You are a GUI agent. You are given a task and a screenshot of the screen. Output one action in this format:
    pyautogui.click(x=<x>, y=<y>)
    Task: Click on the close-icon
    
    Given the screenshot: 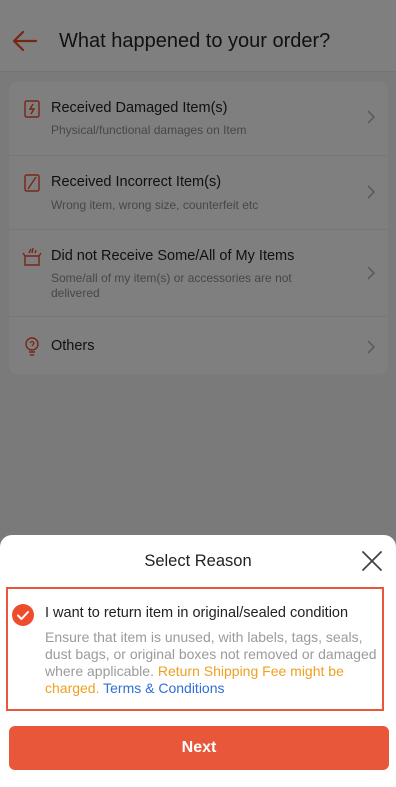 What is the action you would take?
    pyautogui.click(x=372, y=561)
    